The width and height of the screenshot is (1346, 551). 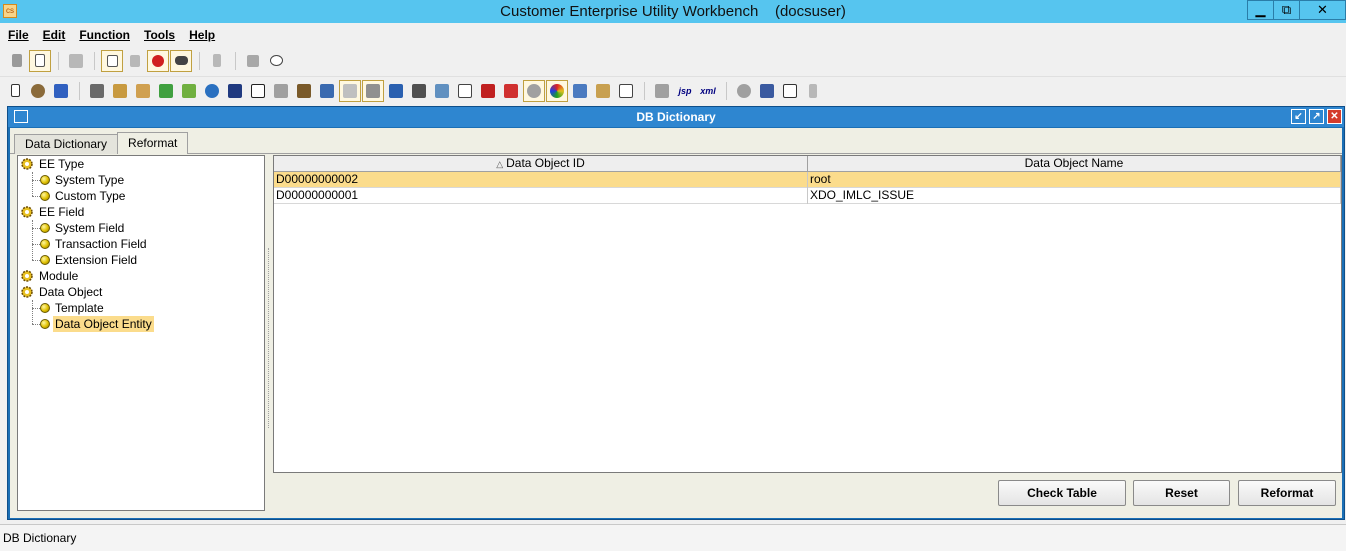 What do you see at coordinates (71, 292) in the screenshot?
I see `tree-label: Data Object` at bounding box center [71, 292].